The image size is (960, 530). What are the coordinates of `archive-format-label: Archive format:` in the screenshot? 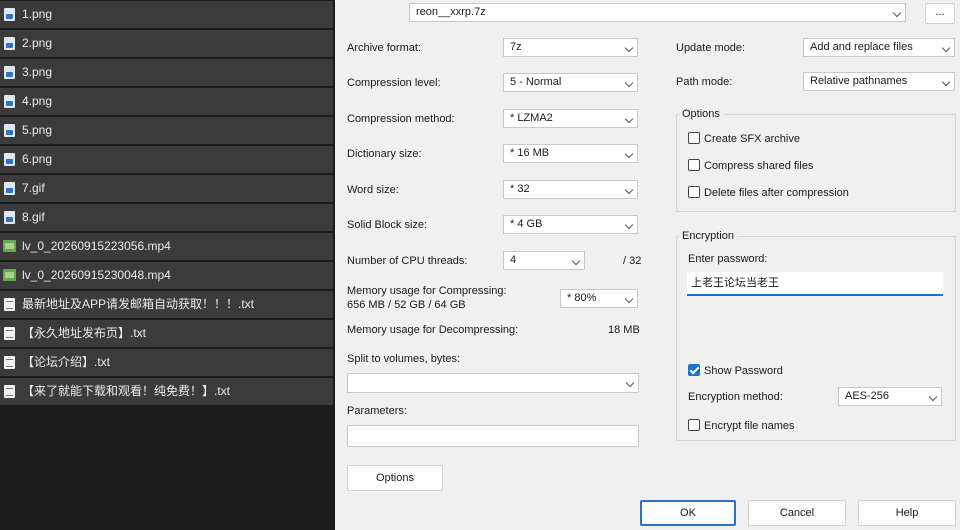 It's located at (384, 48).